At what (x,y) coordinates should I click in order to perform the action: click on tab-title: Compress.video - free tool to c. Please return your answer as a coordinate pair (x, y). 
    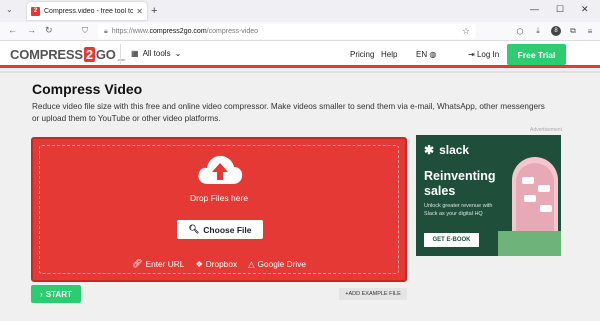
    Looking at the image, I should click on (89, 11).